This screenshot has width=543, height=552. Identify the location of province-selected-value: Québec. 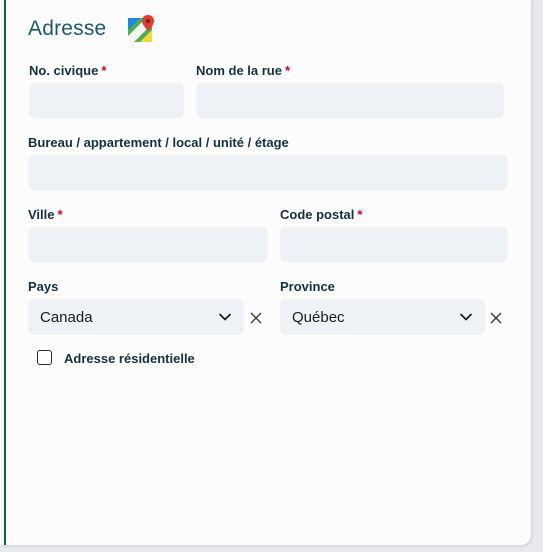
(318, 317).